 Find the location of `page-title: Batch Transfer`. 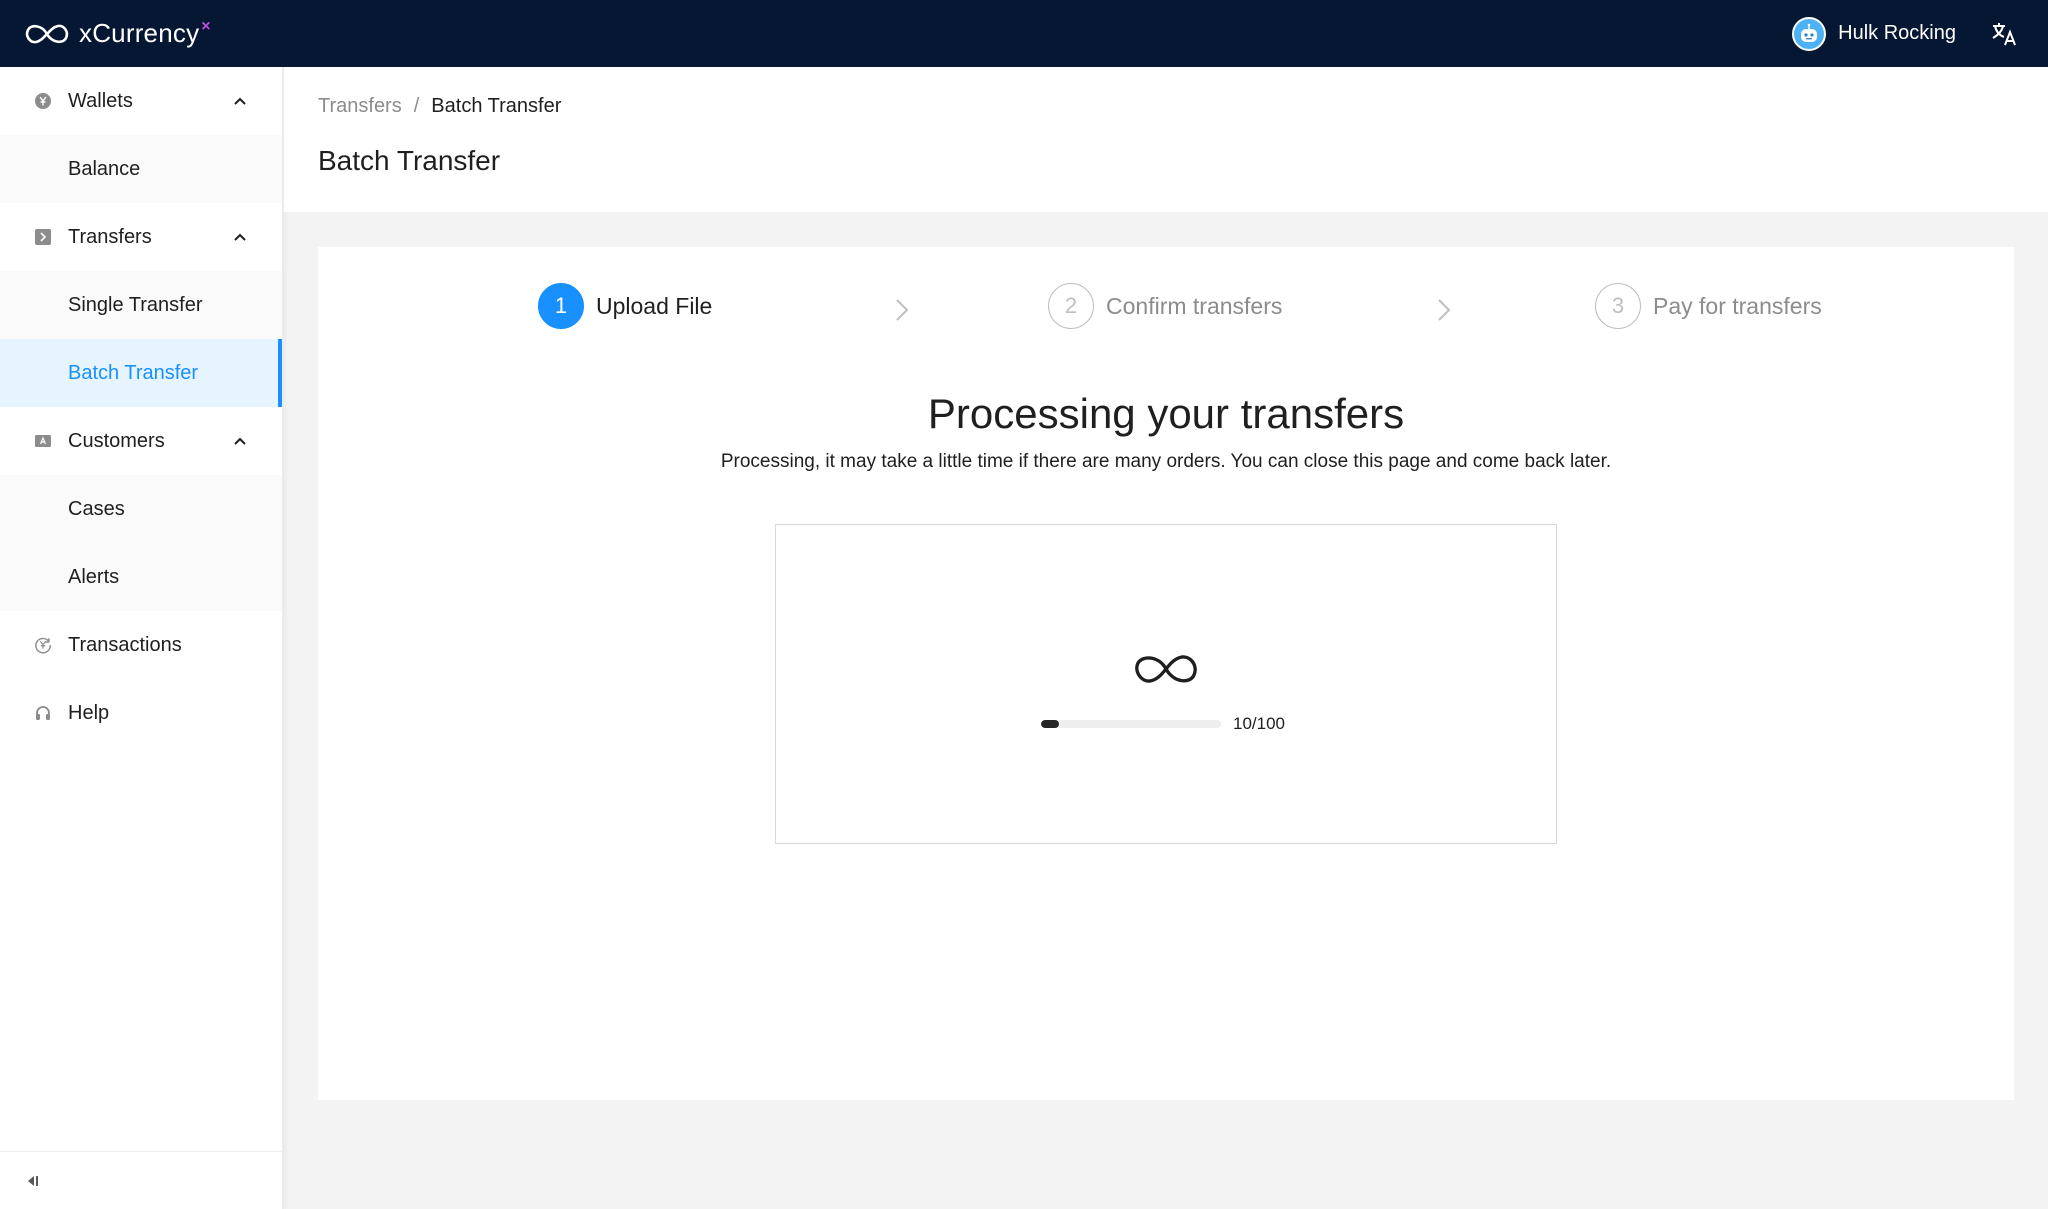

page-title: Batch Transfer is located at coordinates (409, 160).